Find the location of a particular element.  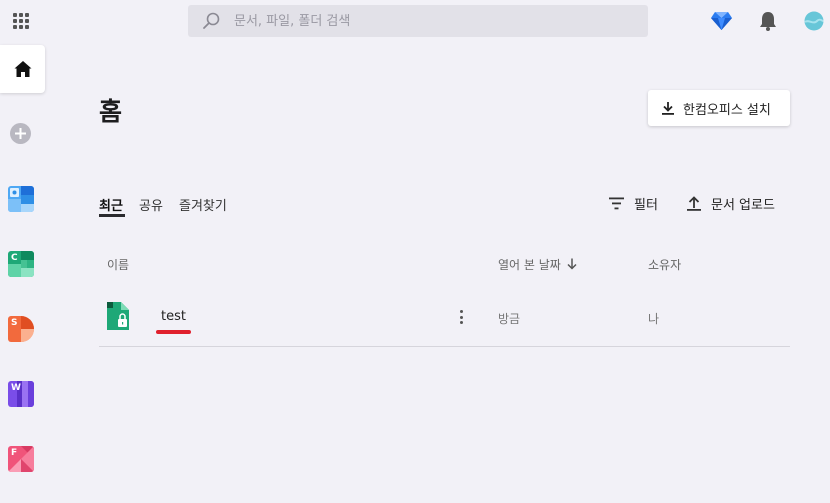

file-name-link: test is located at coordinates (173, 316).